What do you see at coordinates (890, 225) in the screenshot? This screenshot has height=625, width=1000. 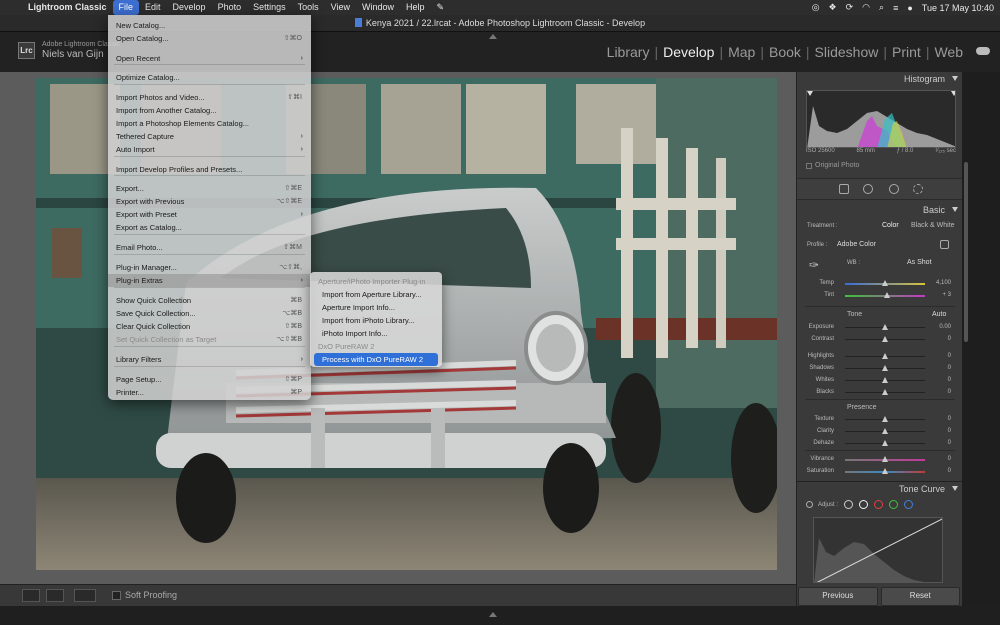 I see `treatment-color: Color` at bounding box center [890, 225].